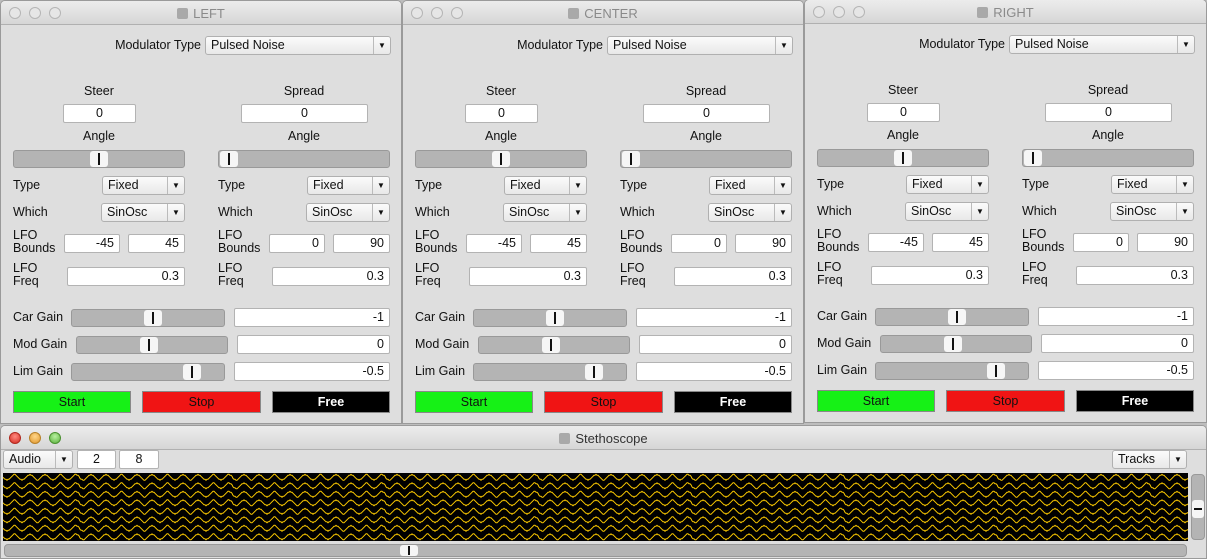 The image size is (1207, 559). I want to click on horizontal-scrollbar, so click(595, 550).